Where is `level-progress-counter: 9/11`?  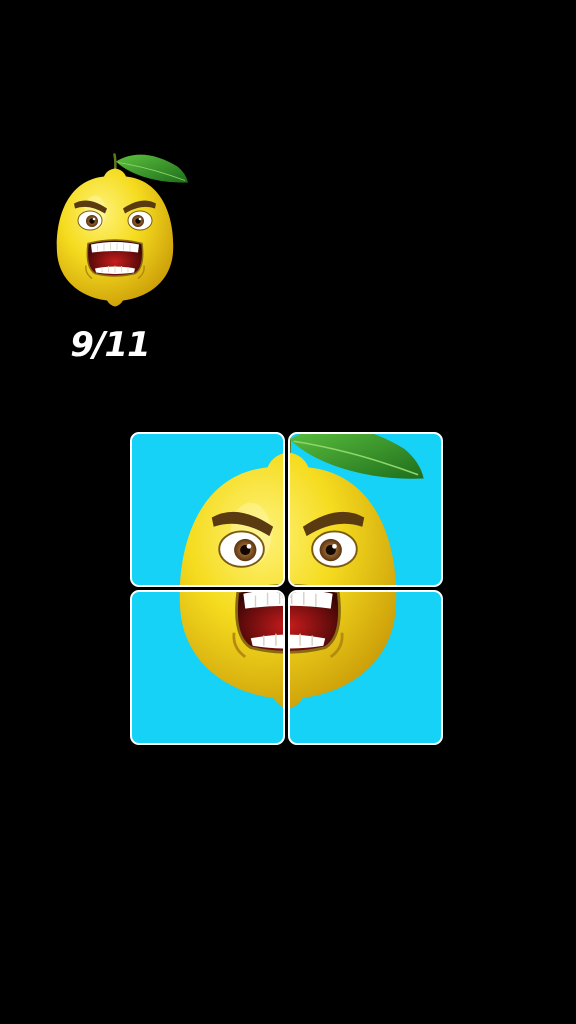
level-progress-counter: 9/11 is located at coordinates (110, 345).